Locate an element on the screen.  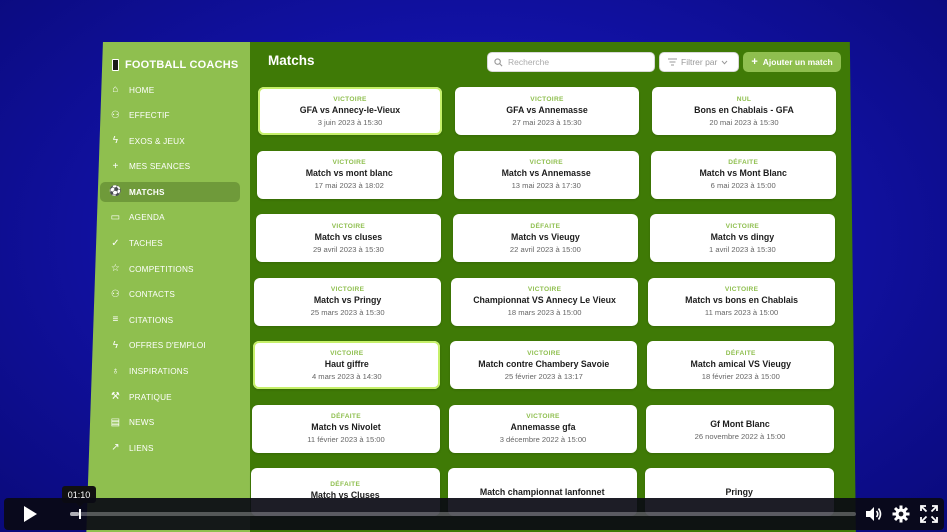
sidebar-item-liens: ↗ LIENS is located at coordinates (170, 448).